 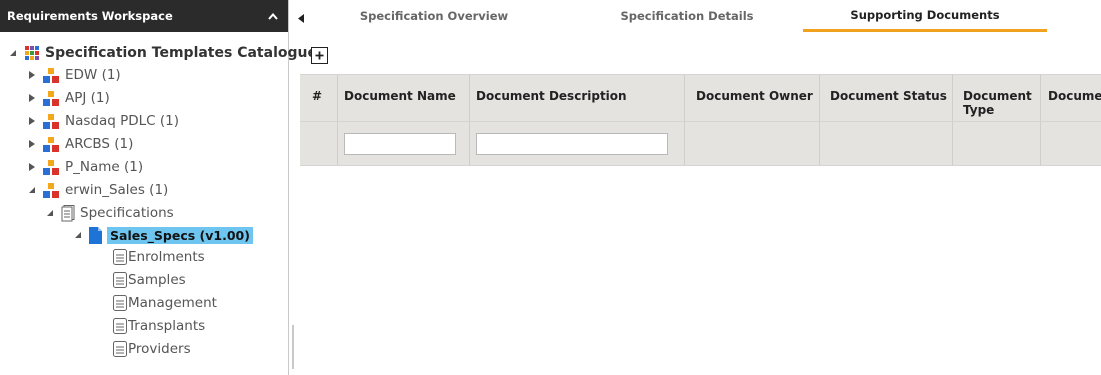 What do you see at coordinates (87, 98) in the screenshot?
I see `tree-node-label: APJ (1)` at bounding box center [87, 98].